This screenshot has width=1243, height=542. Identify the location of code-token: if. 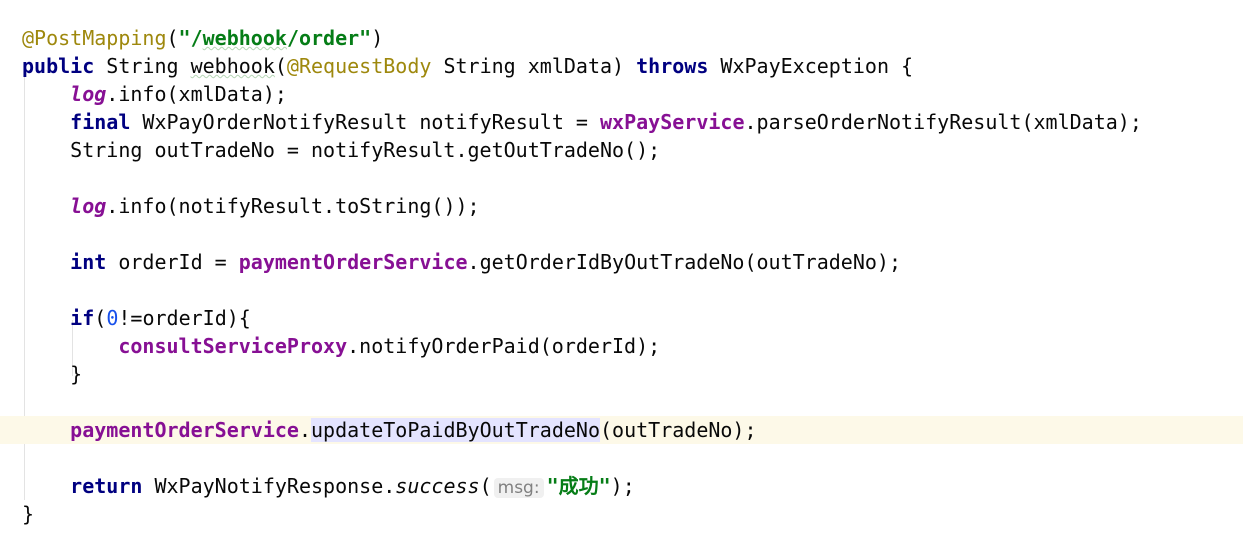
(82, 318).